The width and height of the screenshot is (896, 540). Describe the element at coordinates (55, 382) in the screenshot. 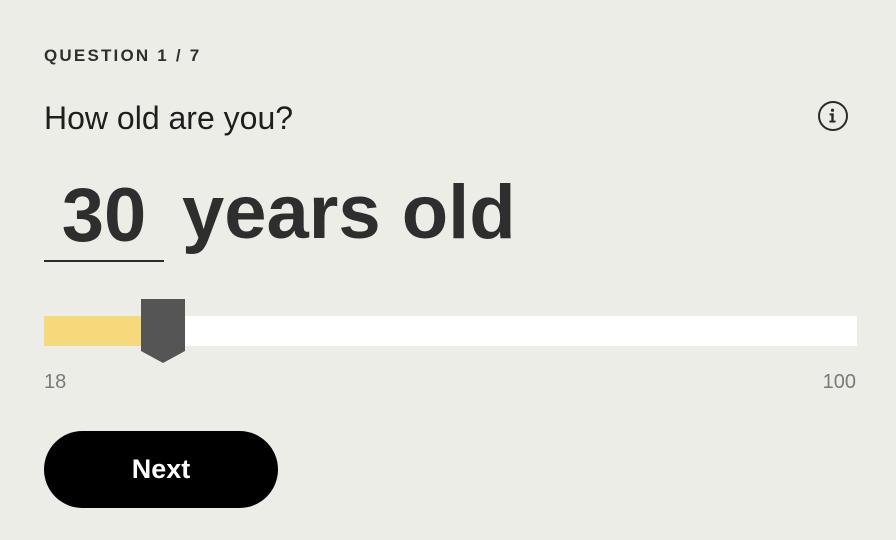

I see `slider-min-label: 18` at that location.